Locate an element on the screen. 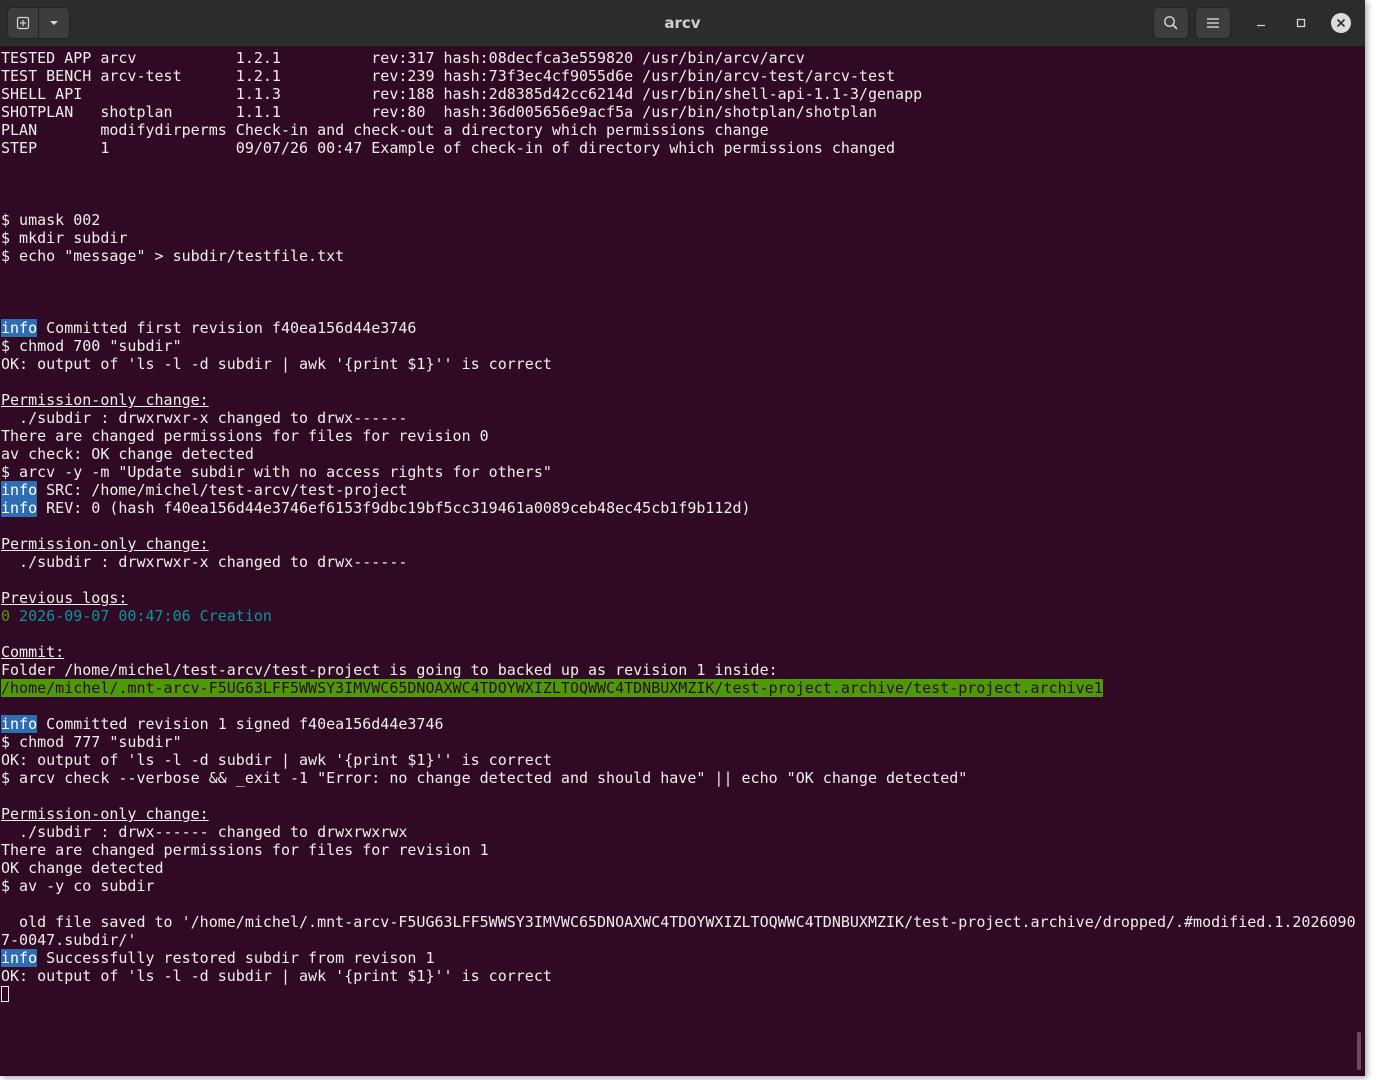 Image resolution: width=1390 pixels, height=1080 pixels. terminal-line: OK change detected is located at coordinates (82, 868).